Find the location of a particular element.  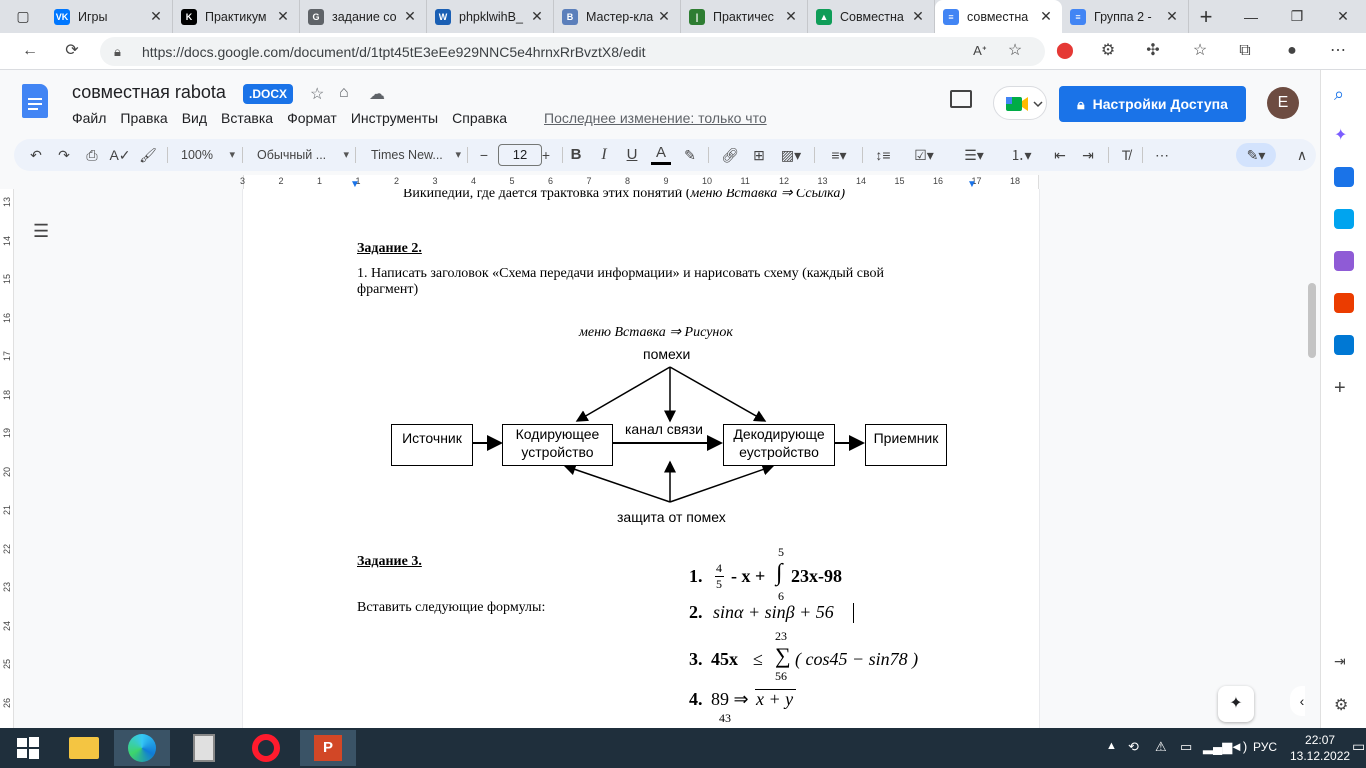

comments-icon is located at coordinates (961, 99).